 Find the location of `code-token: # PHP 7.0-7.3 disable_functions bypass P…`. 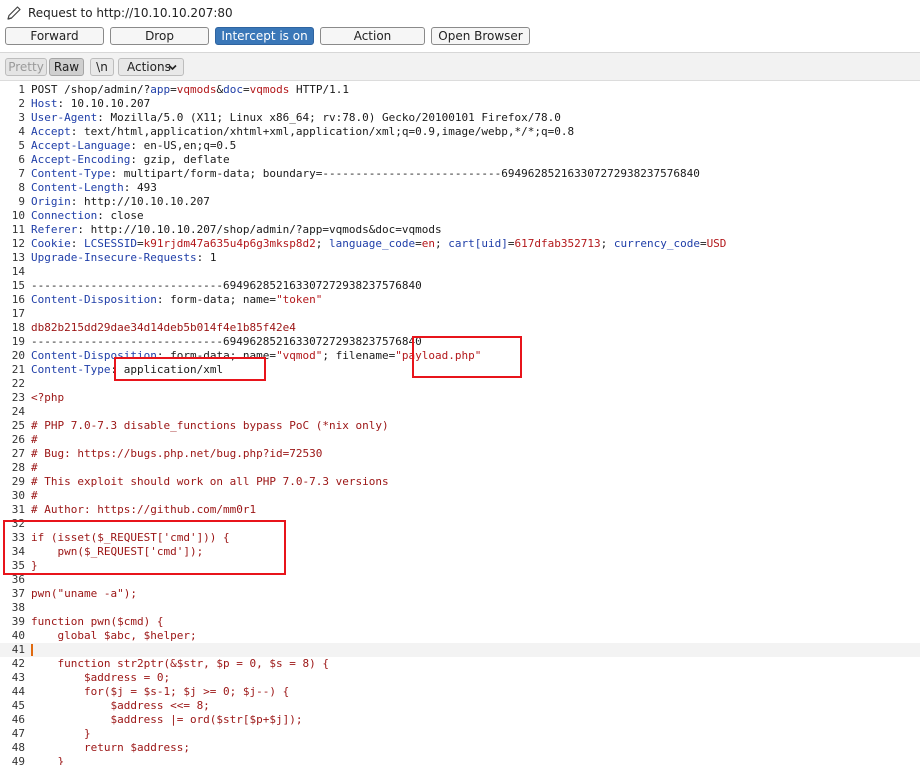

code-token: # PHP 7.0-7.3 disable_functions bypass P… is located at coordinates (210, 425).